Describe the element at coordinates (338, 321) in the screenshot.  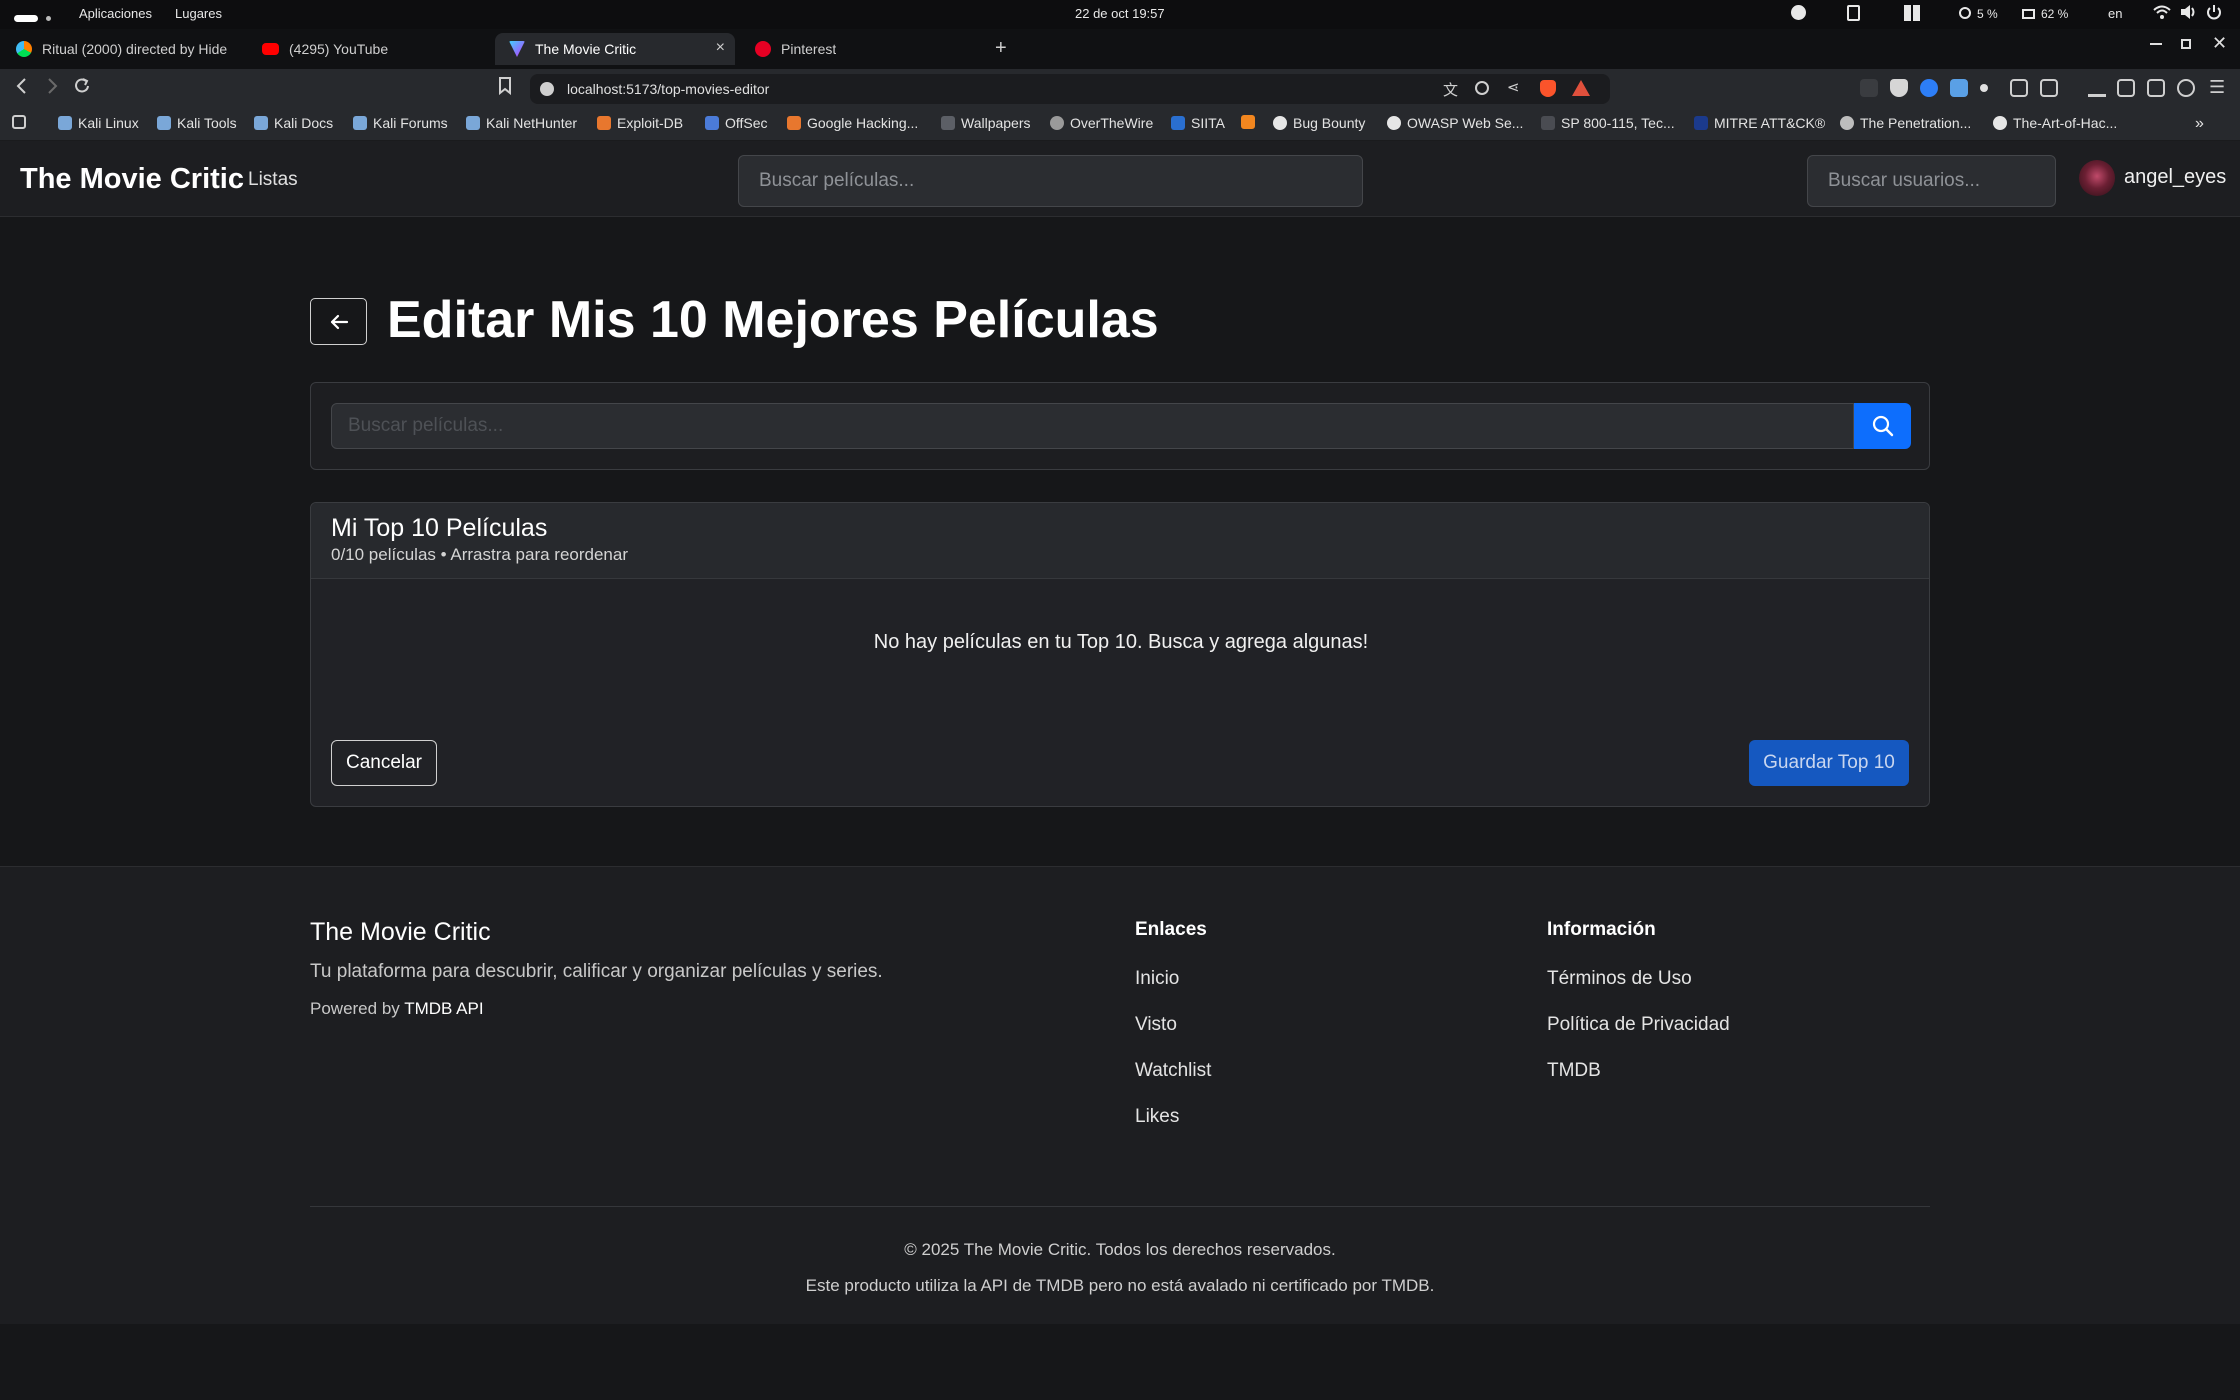
I see `back-button` at that location.